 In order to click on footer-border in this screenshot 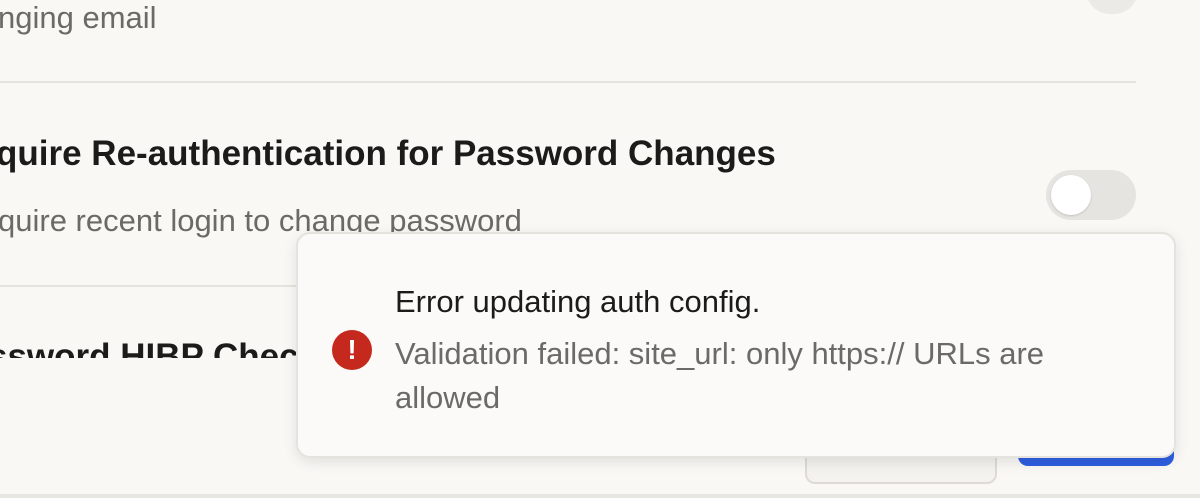, I will do `click(600, 496)`.